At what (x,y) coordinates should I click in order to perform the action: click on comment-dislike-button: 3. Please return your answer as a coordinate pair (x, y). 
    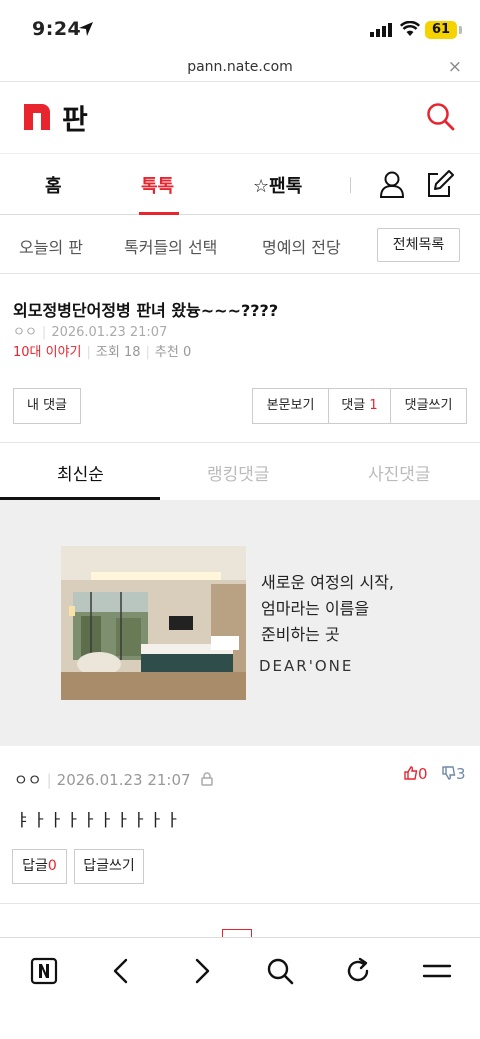
    Looking at the image, I should click on (454, 774).